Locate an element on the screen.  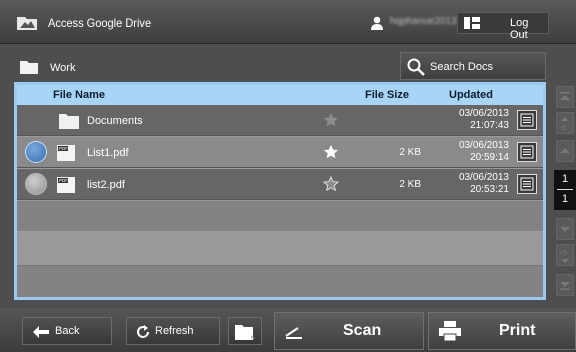
page-down-5-button: +5 is located at coordinates (565, 255).